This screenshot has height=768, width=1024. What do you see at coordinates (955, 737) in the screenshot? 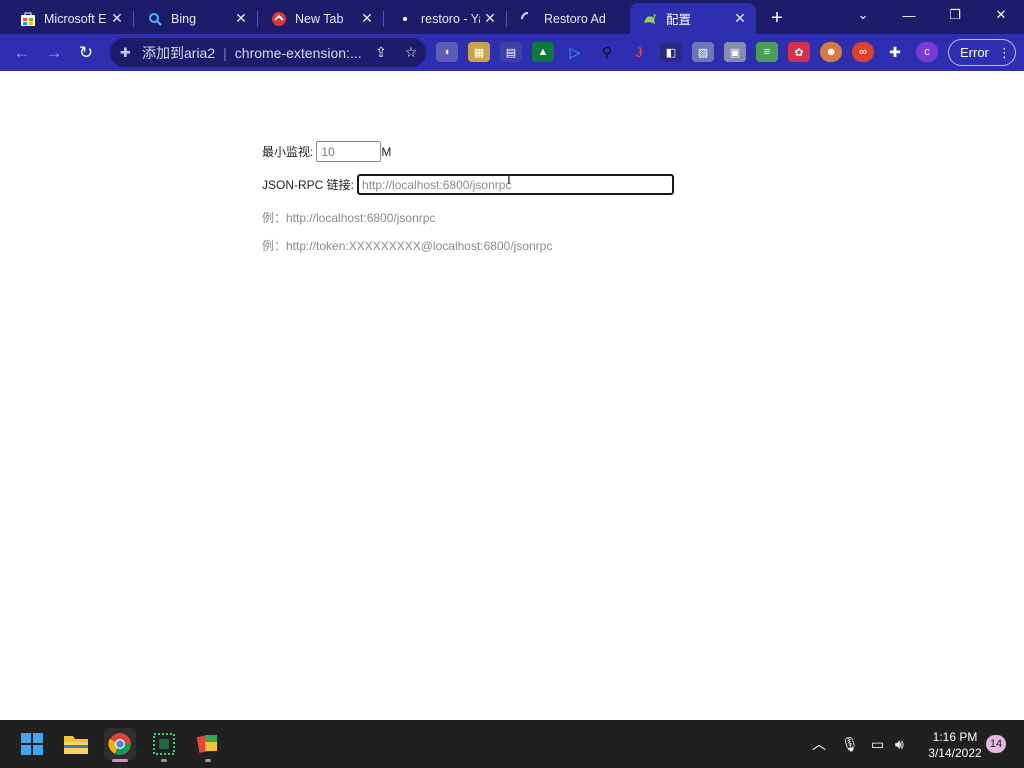
I see `clock-time: 1:16 PM` at bounding box center [955, 737].